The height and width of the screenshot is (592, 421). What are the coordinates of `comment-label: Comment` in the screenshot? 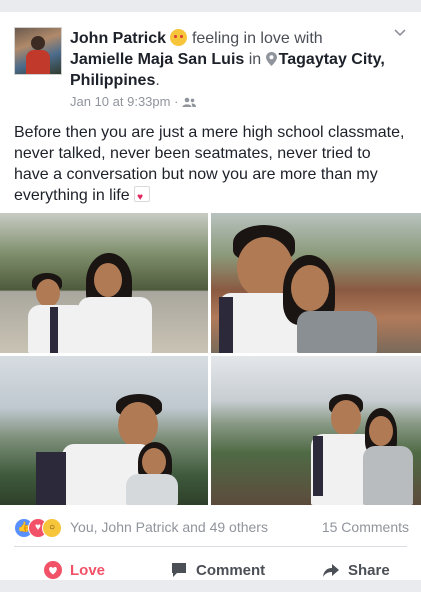 It's located at (231, 570).